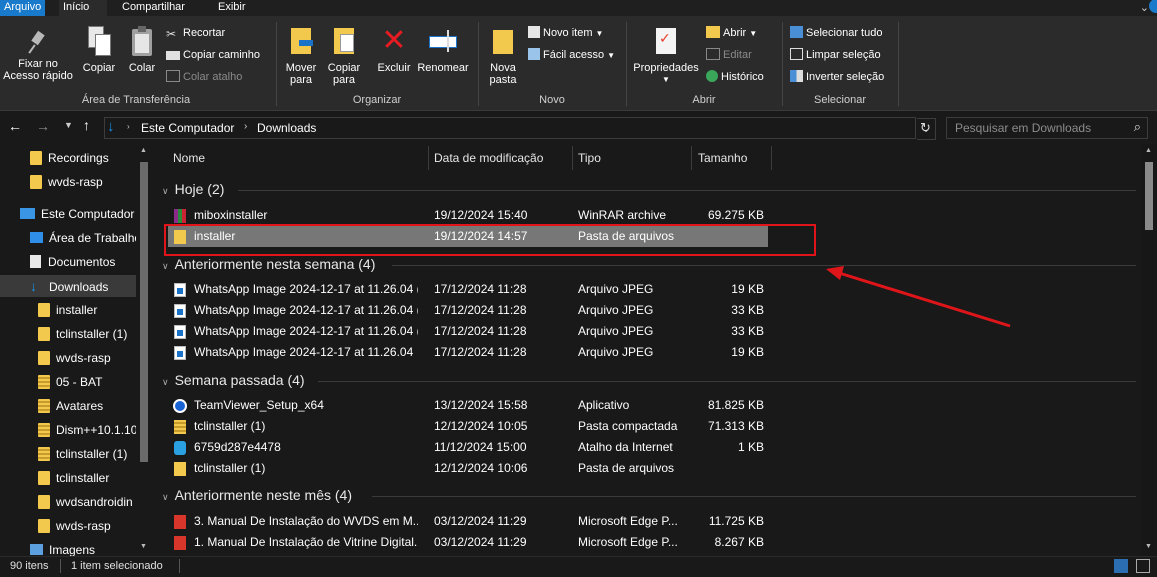  I want to click on sidebar-item-dism: Dism++10.1.10, so click(87, 430).